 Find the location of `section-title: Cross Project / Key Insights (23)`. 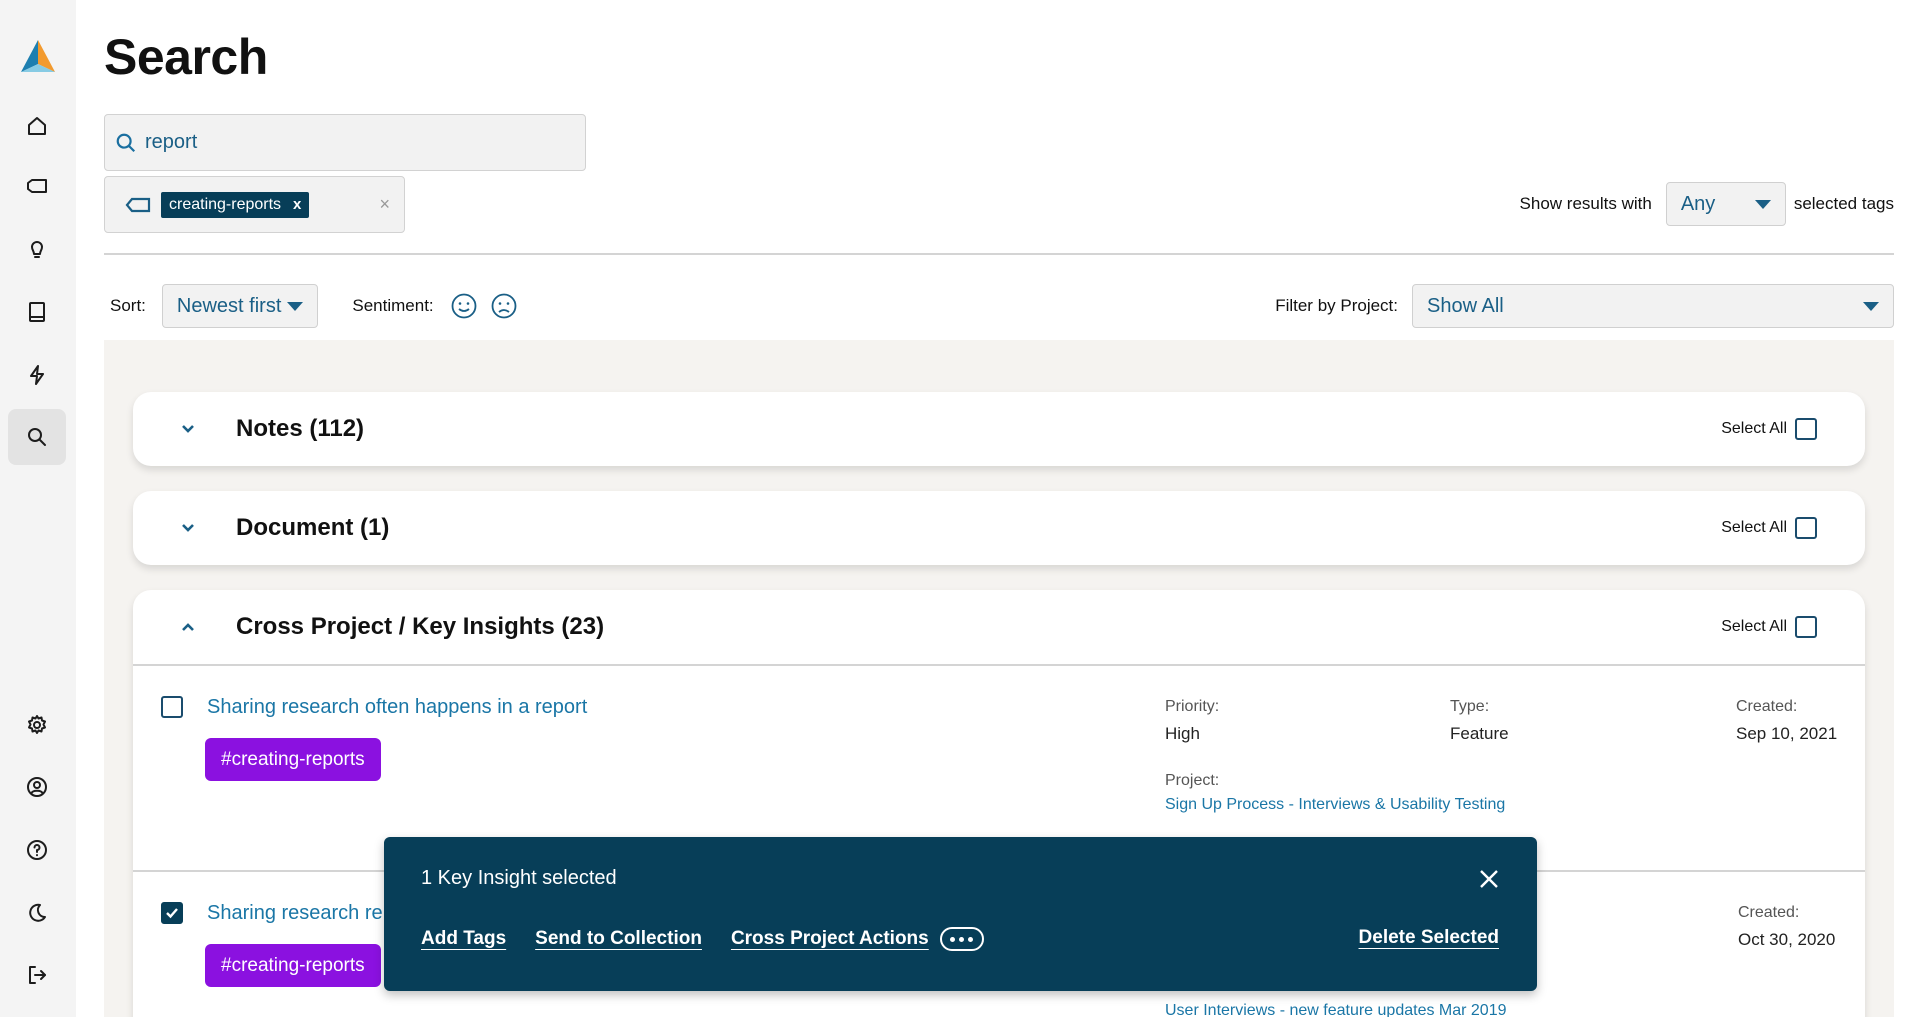

section-title: Cross Project / Key Insights (23) is located at coordinates (420, 626).